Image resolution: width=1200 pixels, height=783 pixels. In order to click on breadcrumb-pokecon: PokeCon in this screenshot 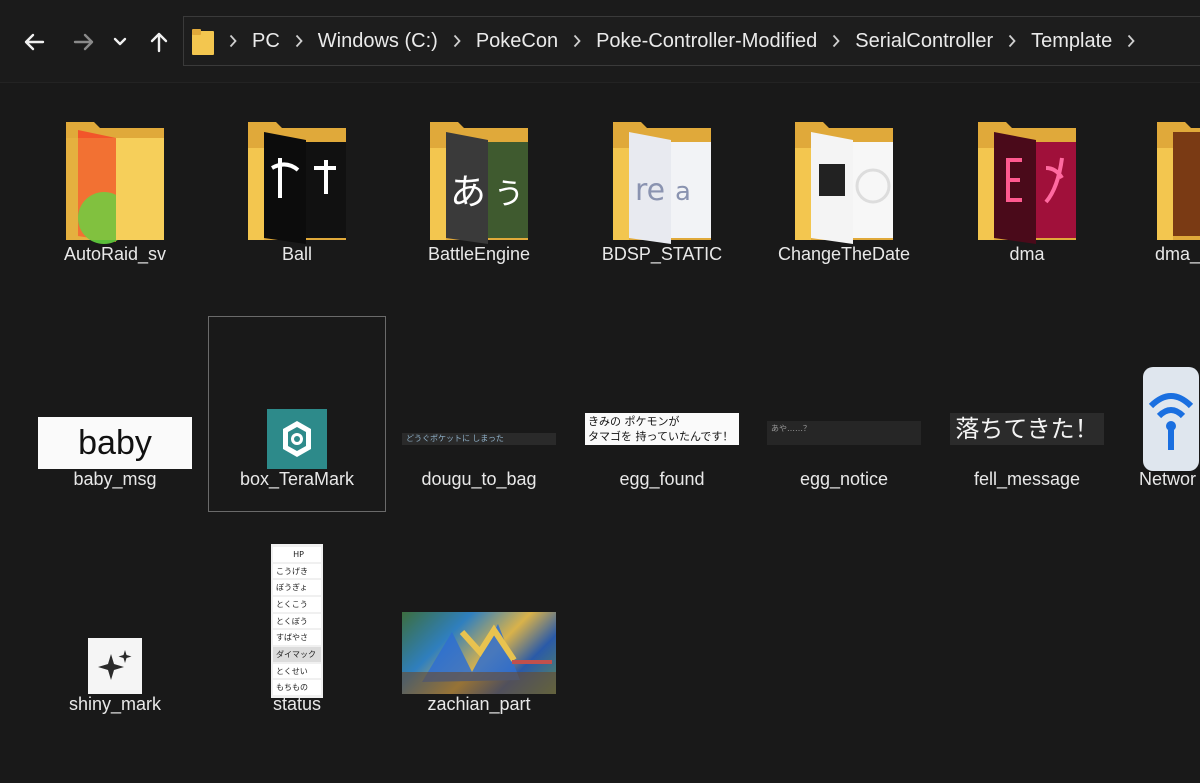, I will do `click(517, 41)`.